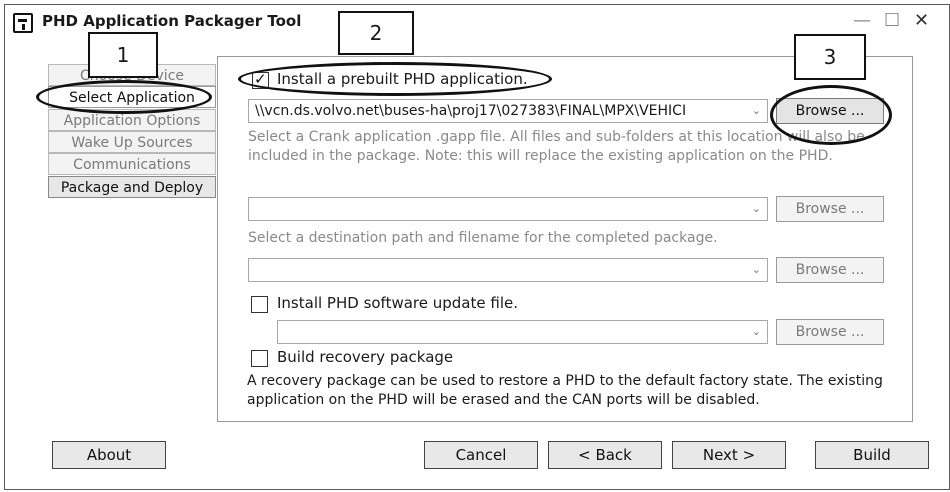  Describe the element at coordinates (132, 142) in the screenshot. I see `sidebar-item-wake-up-sources: Wake Up Sources` at that location.